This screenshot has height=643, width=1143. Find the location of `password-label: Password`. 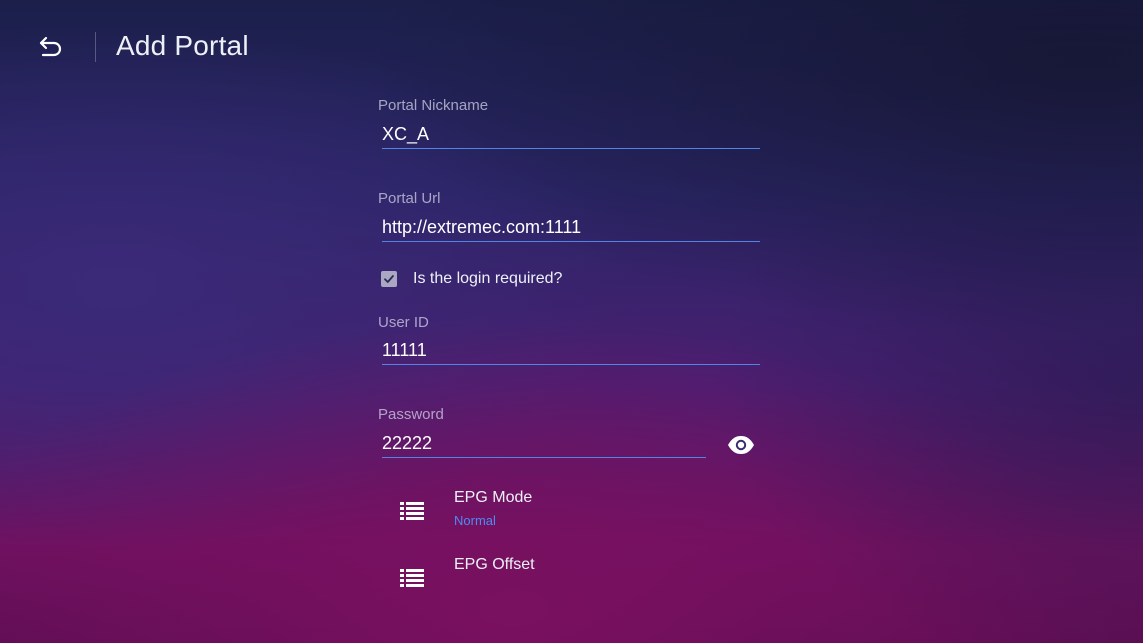

password-label: Password is located at coordinates (411, 414).